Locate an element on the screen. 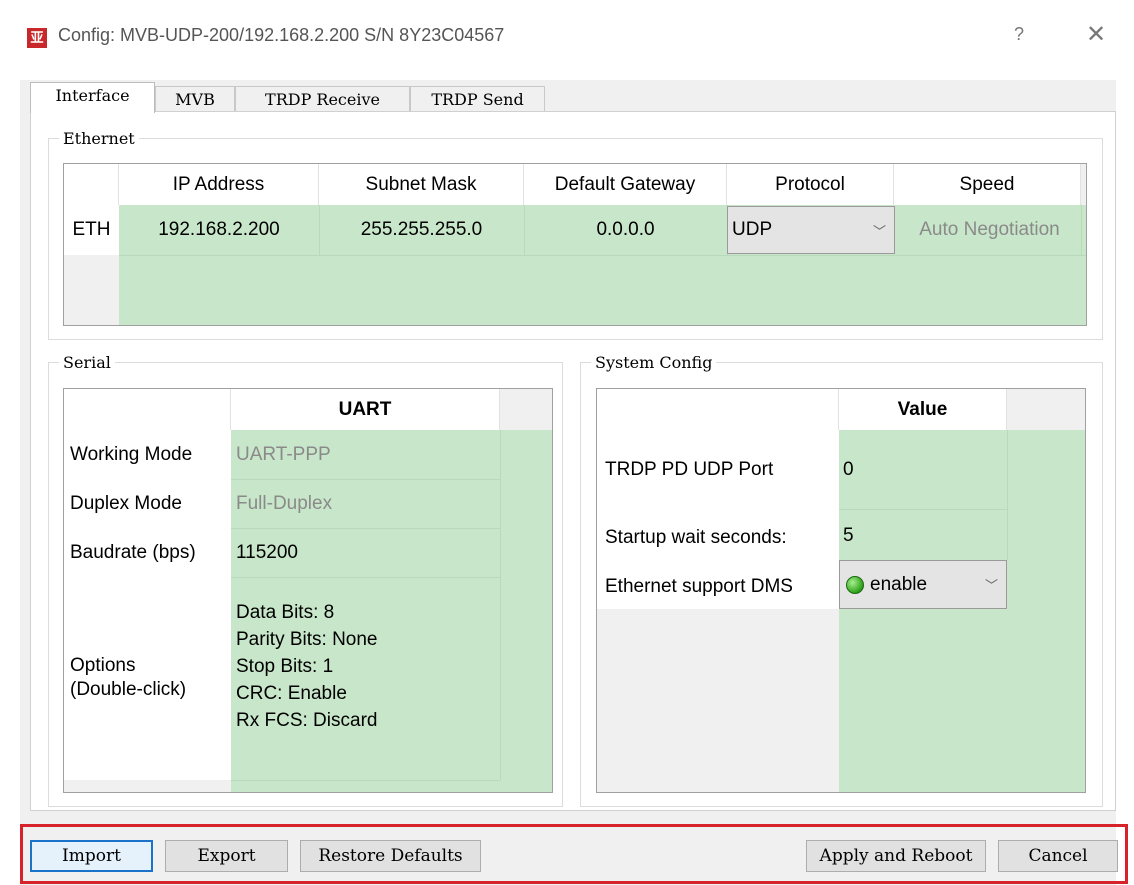 The image size is (1134, 885). option-rx-fcs: Rx FCS: Discard is located at coordinates (307, 720).